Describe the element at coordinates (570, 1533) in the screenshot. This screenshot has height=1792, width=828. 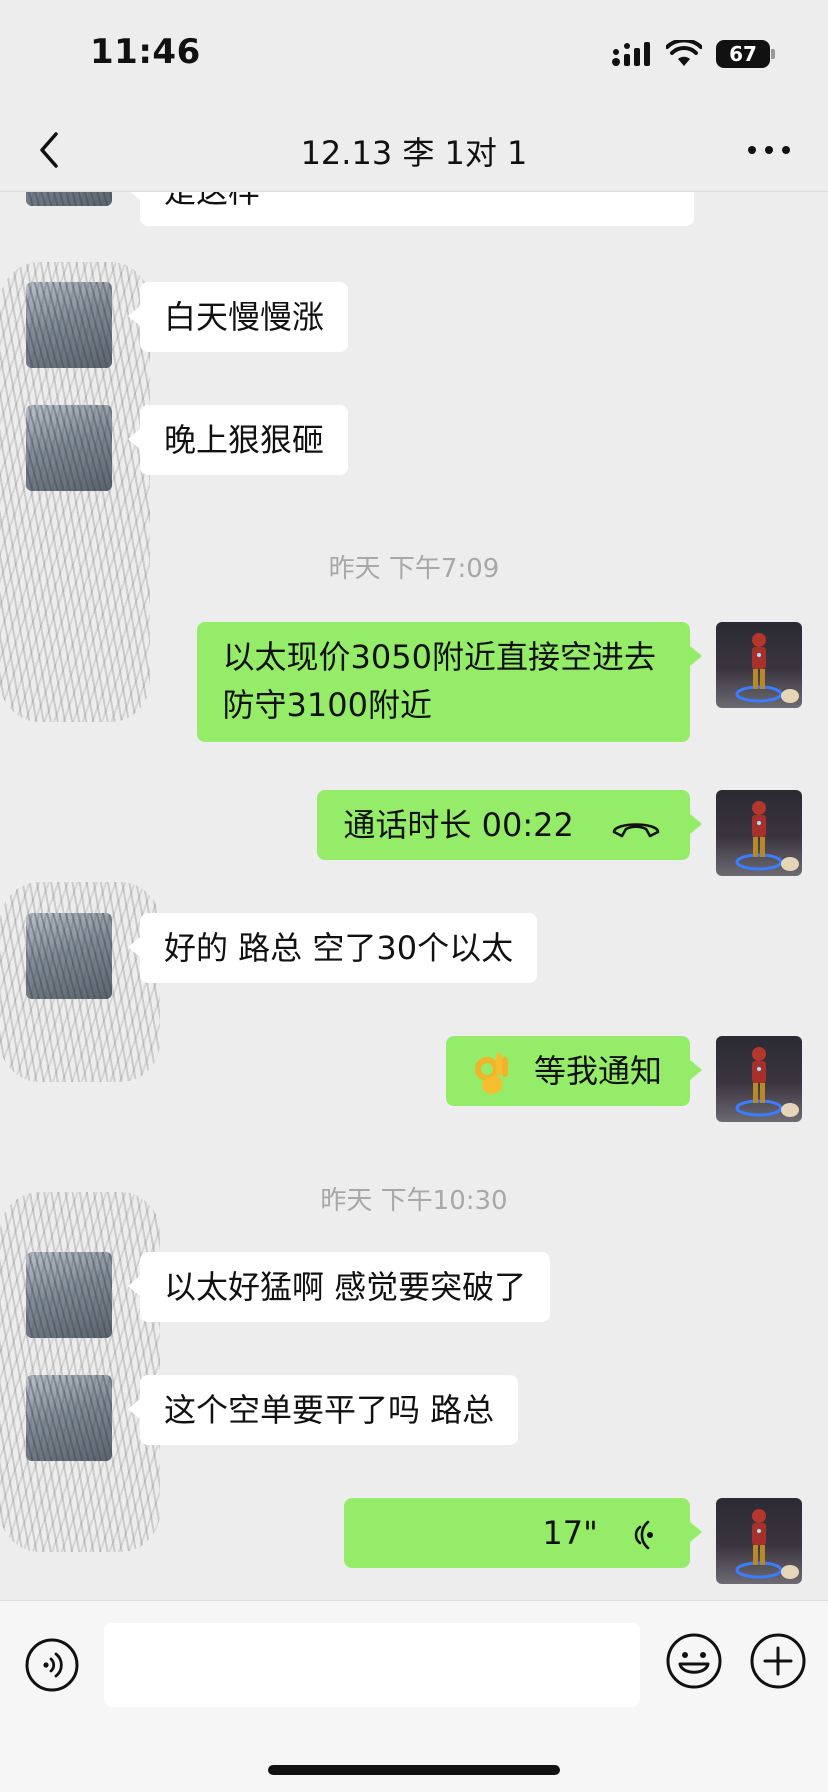
I see `voice-duration: 17"` at that location.